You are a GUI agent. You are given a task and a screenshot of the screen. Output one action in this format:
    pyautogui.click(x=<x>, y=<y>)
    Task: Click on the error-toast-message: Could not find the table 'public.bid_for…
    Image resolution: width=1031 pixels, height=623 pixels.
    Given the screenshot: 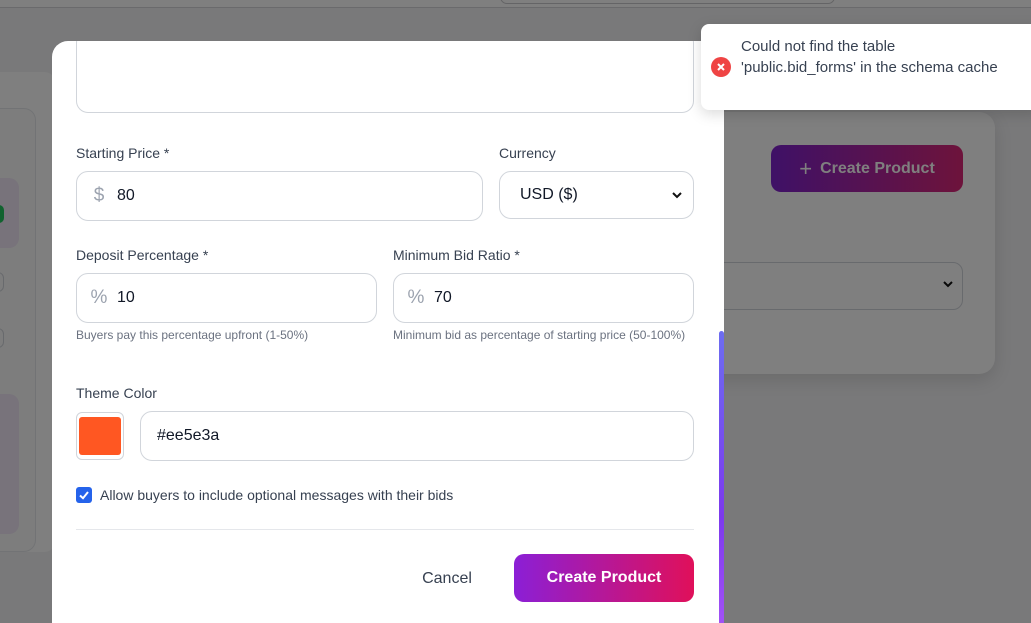 What is the action you would take?
    pyautogui.click(x=869, y=57)
    